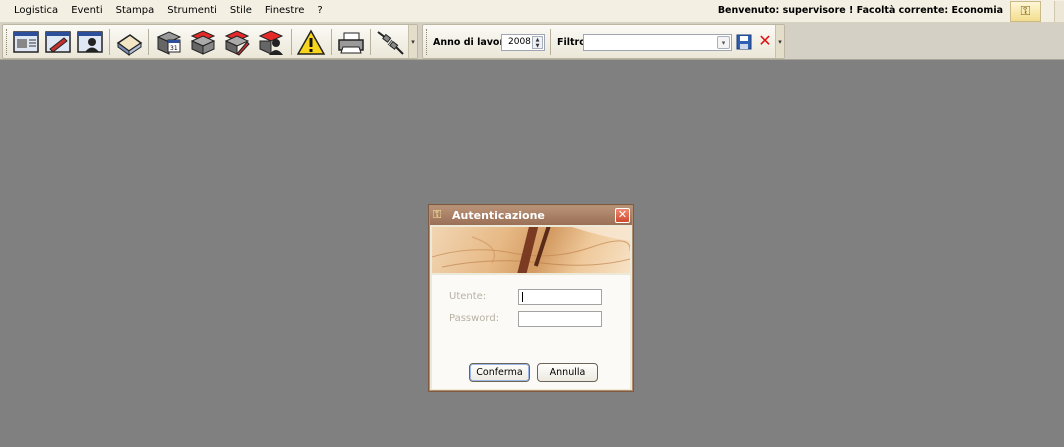 This screenshot has width=1064, height=447. I want to click on calendar-stack-icon: 31, so click(169, 43).